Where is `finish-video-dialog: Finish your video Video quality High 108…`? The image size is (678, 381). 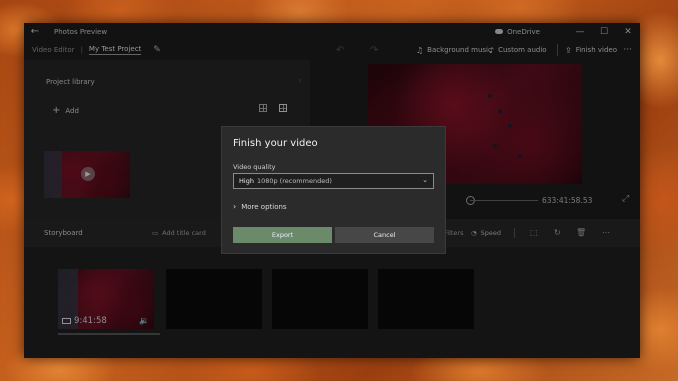 finish-video-dialog: Finish your video Video quality High 108… is located at coordinates (333, 190).